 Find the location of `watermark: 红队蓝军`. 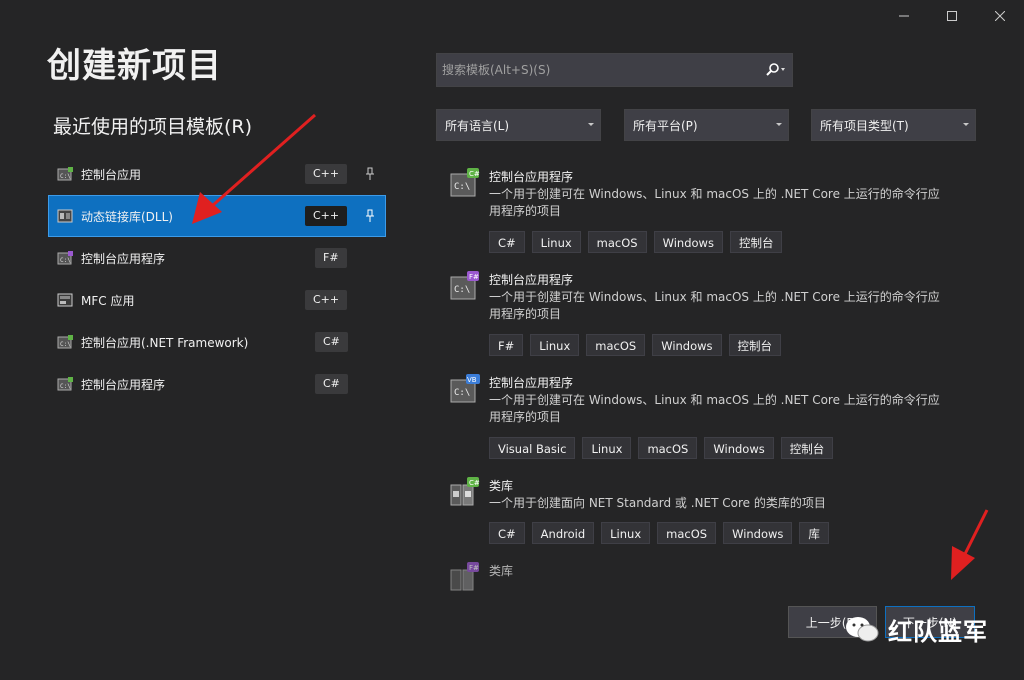

watermark: 红队蓝军 is located at coordinates (916, 629).